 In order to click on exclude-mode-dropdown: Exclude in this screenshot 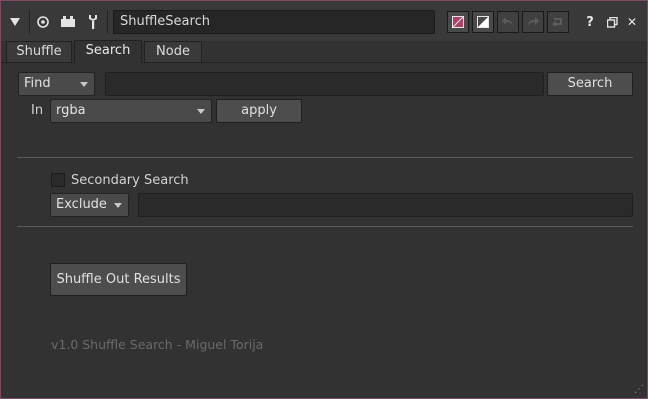, I will do `click(89, 205)`.